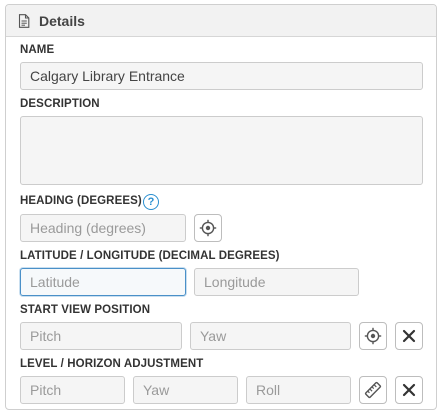 The height and width of the screenshot is (414, 443). What do you see at coordinates (221, 76) in the screenshot?
I see `name-input` at bounding box center [221, 76].